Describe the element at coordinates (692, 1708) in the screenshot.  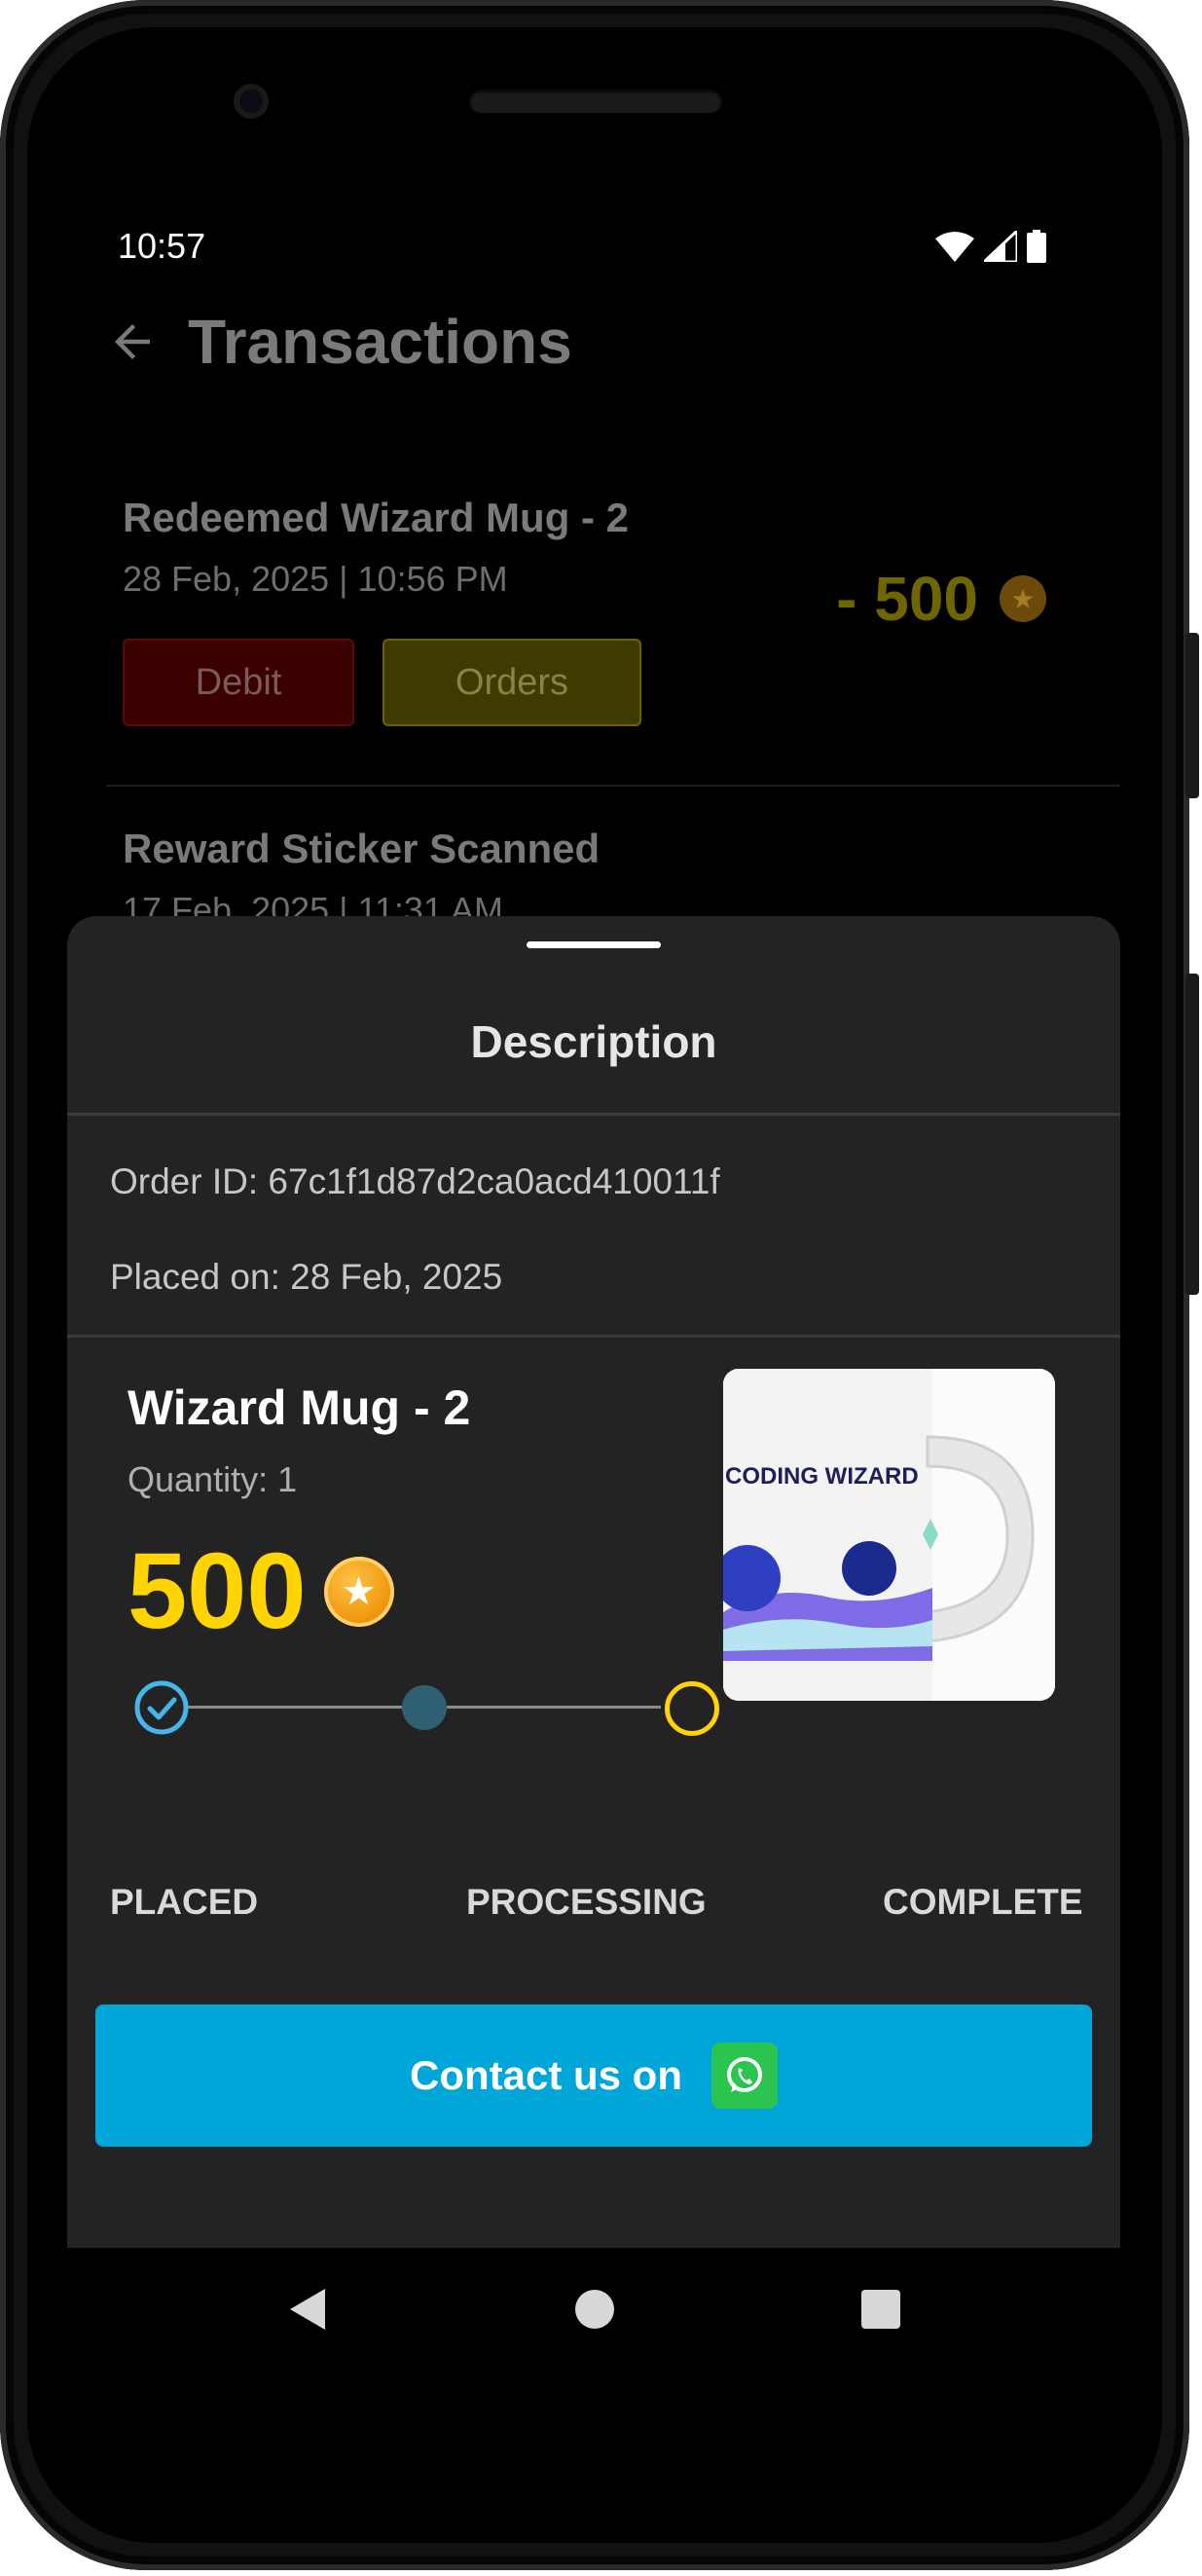
I see `complete-dot` at that location.